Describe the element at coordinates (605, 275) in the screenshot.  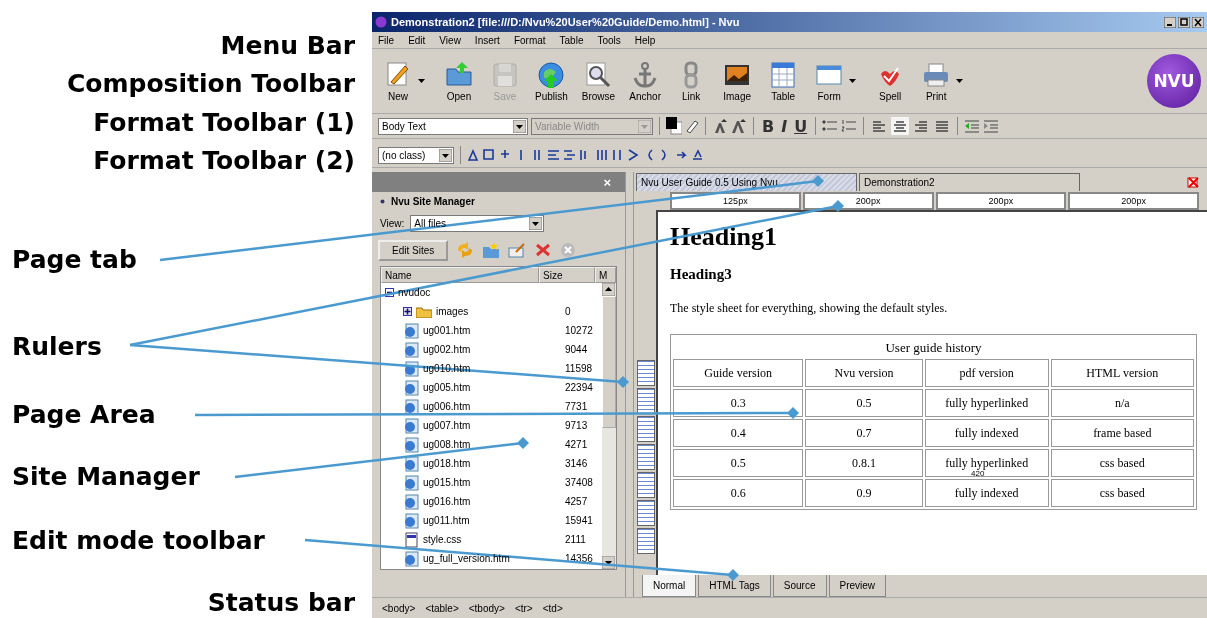
I see `column-header: M` at that location.